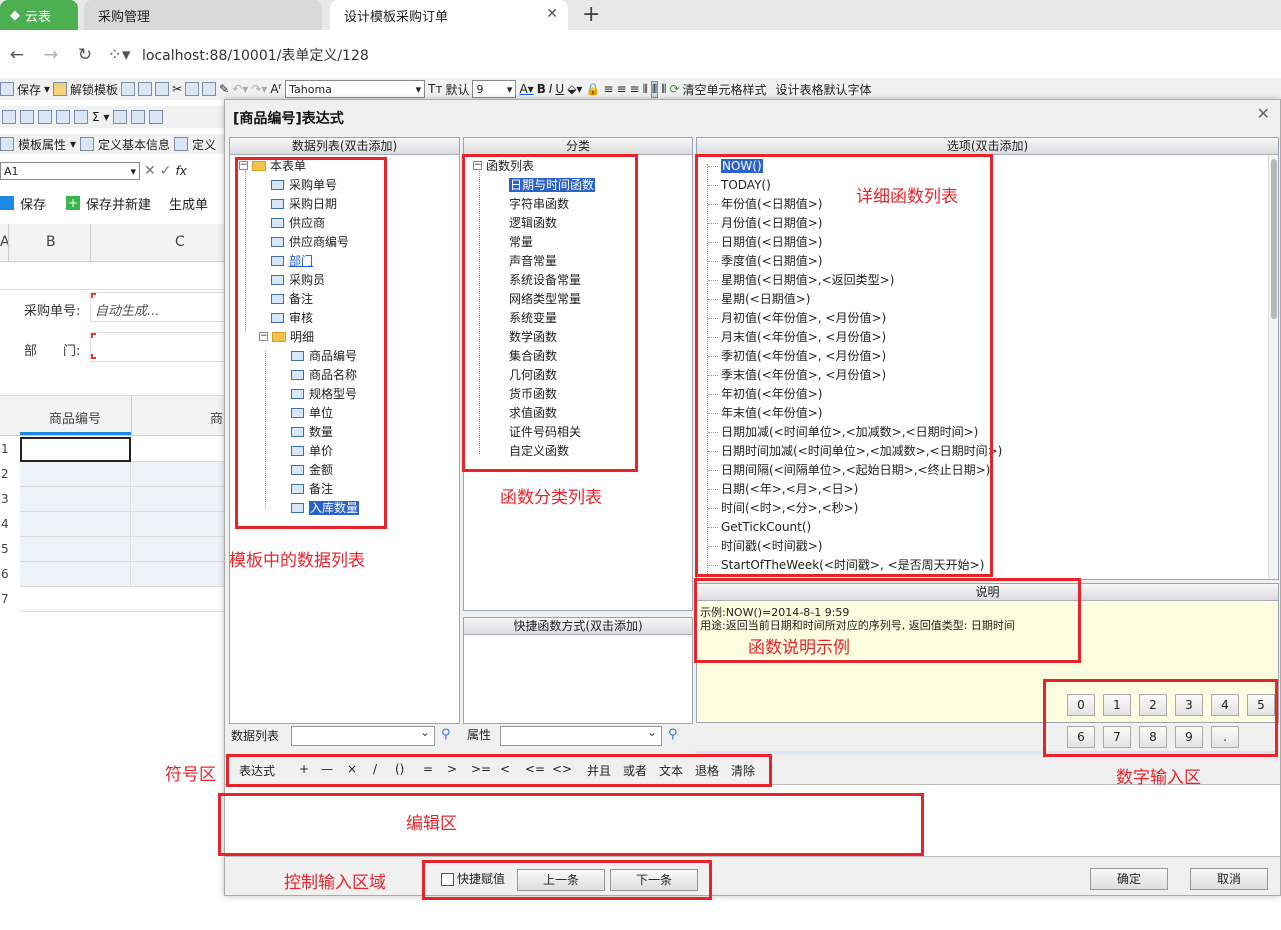 This screenshot has width=1281, height=930. Describe the element at coordinates (846, 565) in the screenshot. I see `function-item: StartOfTheWeek(<时间戳>, <是否周天开始>)` at that location.